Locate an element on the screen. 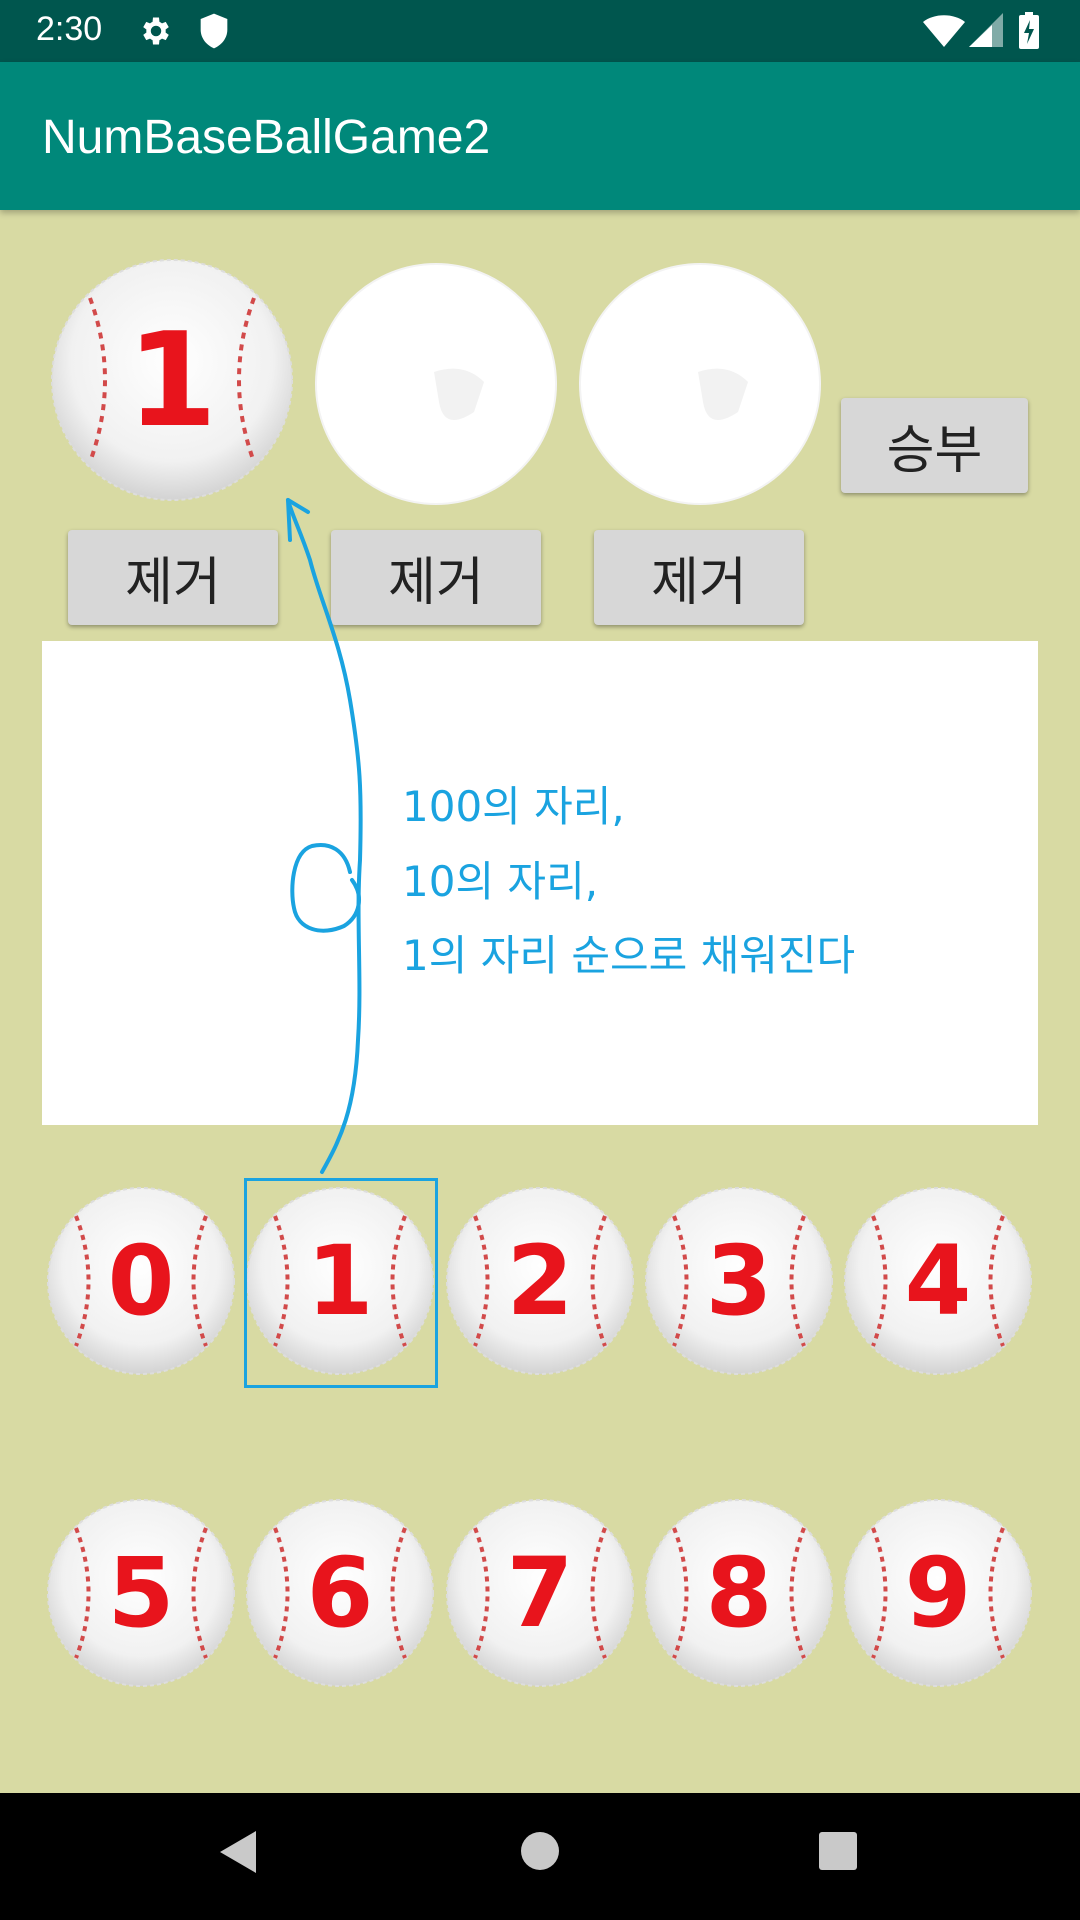 This screenshot has height=1920, width=1080. digit-ball-9: 9 is located at coordinates (938, 1593).